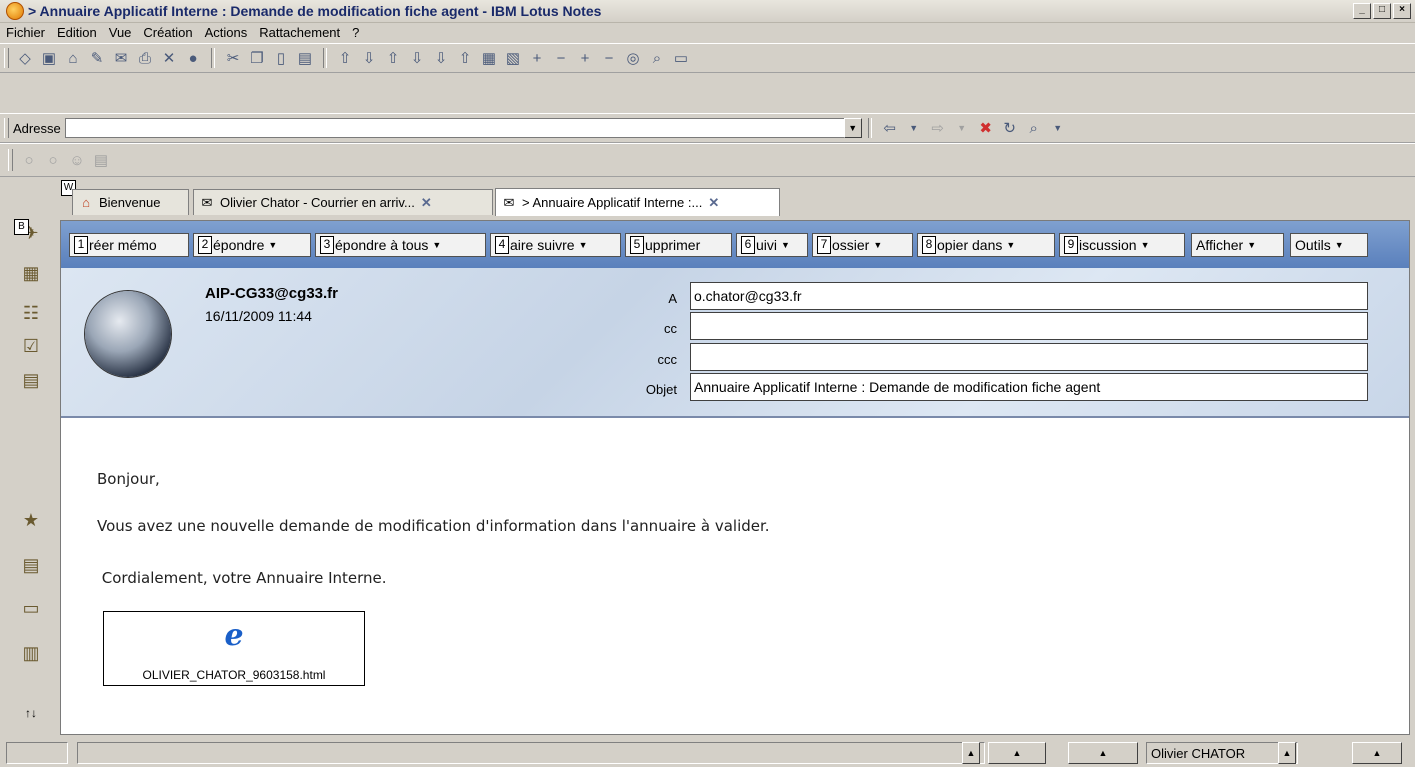 This screenshot has width=1415, height=767. Describe the element at coordinates (369, 58) in the screenshot. I see `navigate-down-icon: ⇩` at that location.